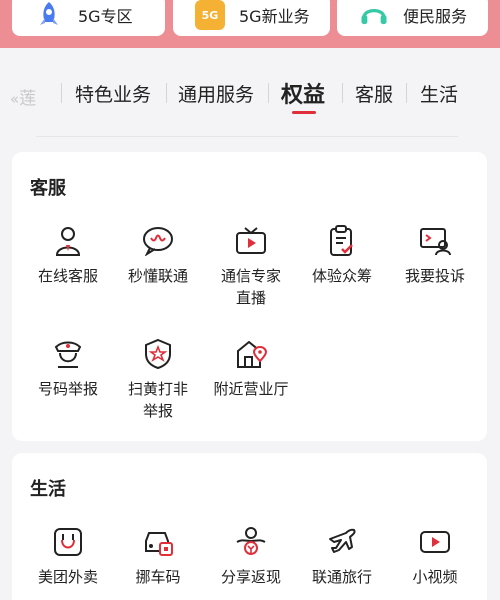 The image size is (500, 600). I want to click on tab-back-partial: «莲, so click(23, 96).